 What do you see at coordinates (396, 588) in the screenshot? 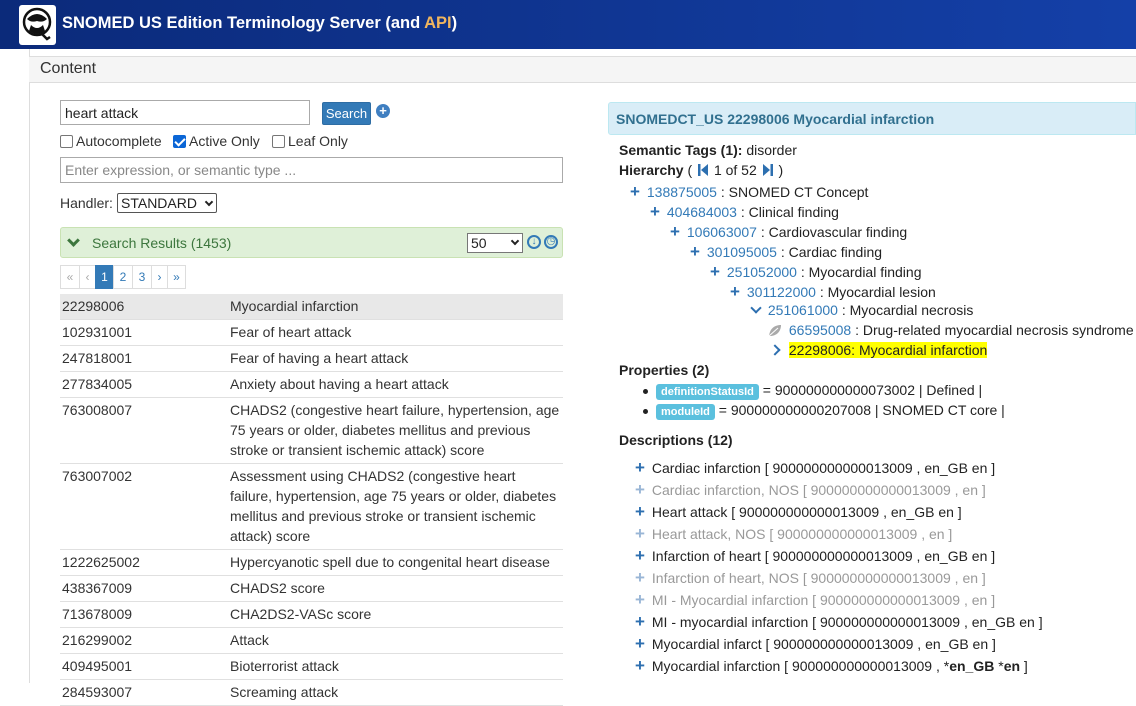
I see `result-name: CHADS2 score` at bounding box center [396, 588].